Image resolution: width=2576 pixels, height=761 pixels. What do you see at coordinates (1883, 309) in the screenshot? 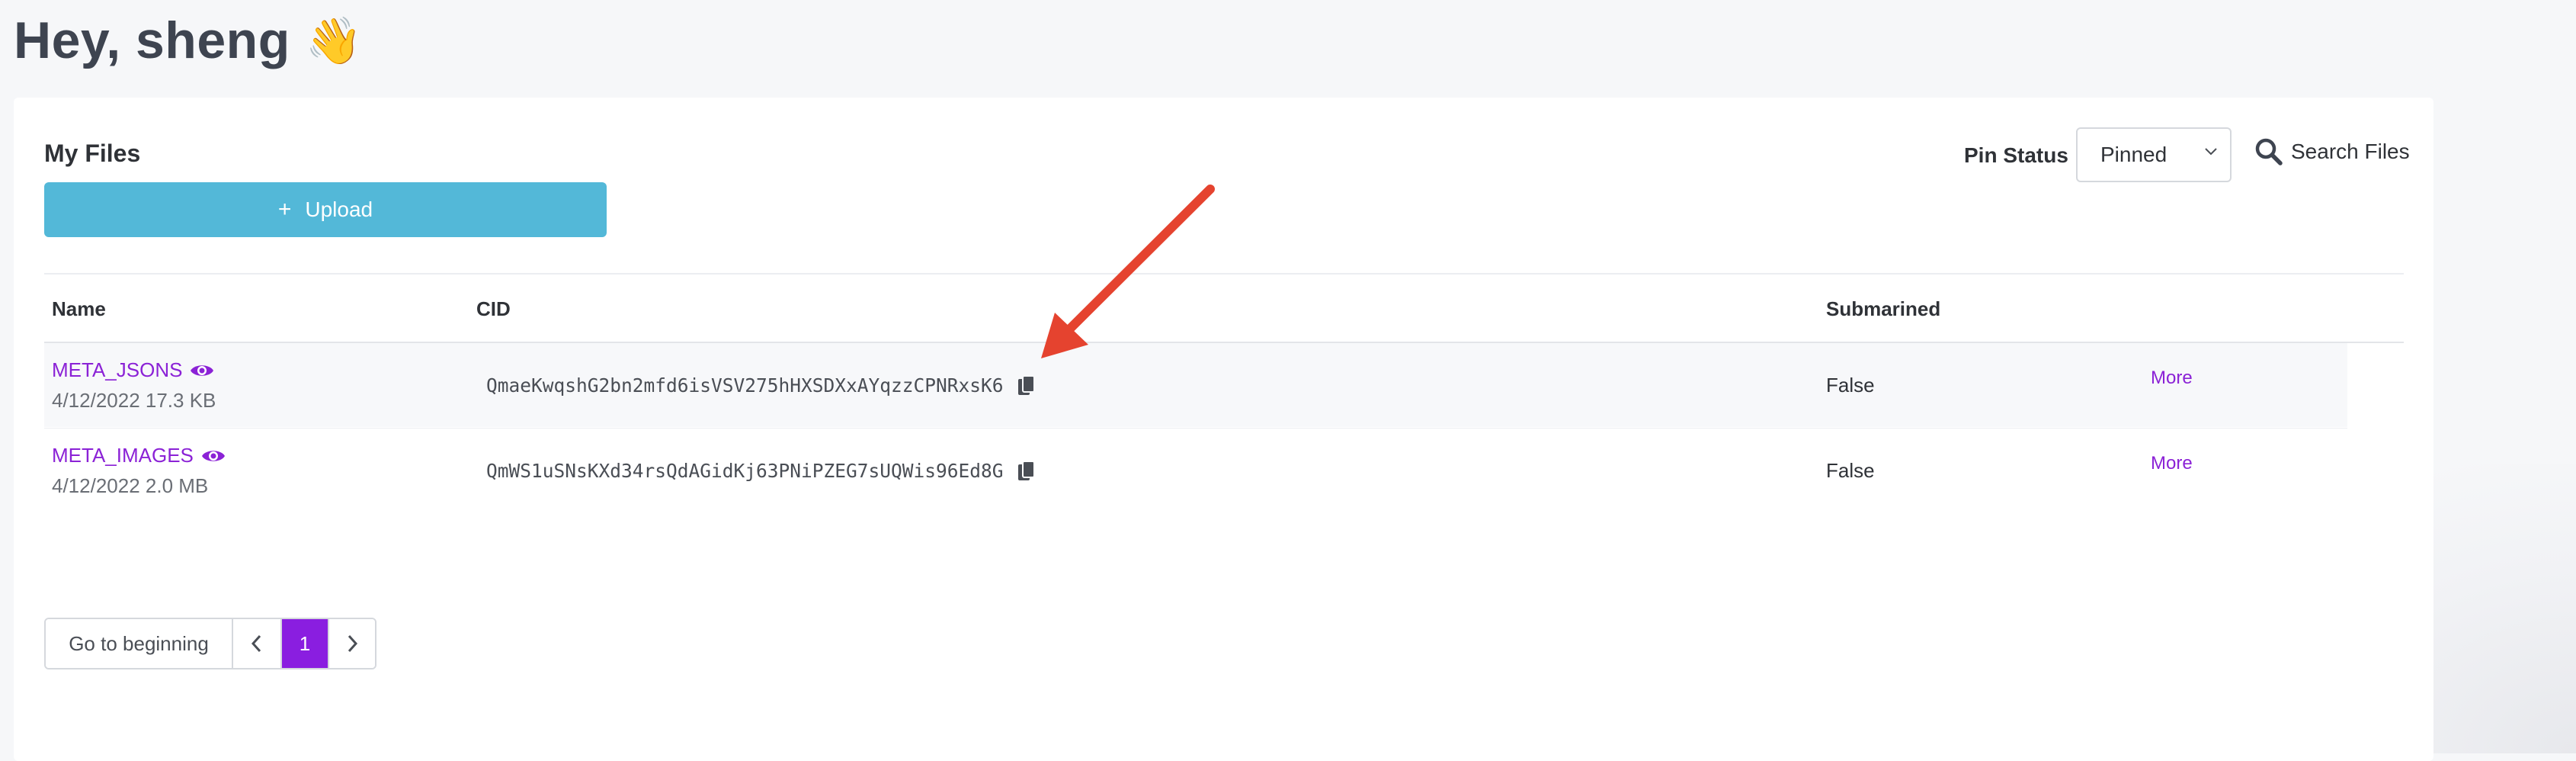
I see `column-header-submarined: Submarined` at bounding box center [1883, 309].